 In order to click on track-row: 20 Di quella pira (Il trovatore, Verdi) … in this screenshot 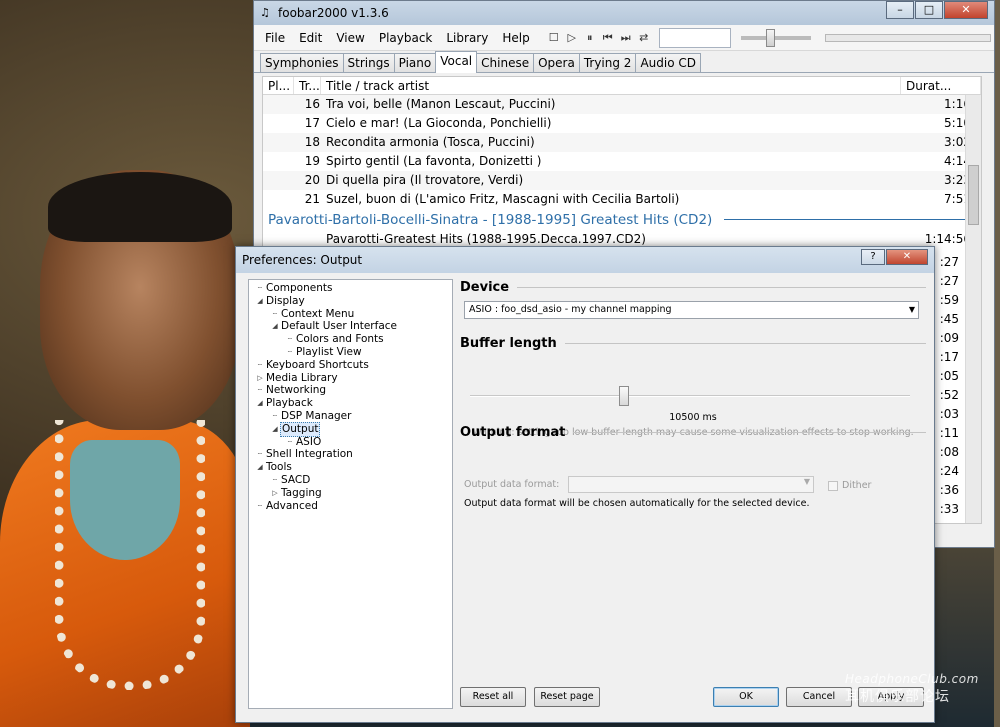, I will do `click(622, 180)`.